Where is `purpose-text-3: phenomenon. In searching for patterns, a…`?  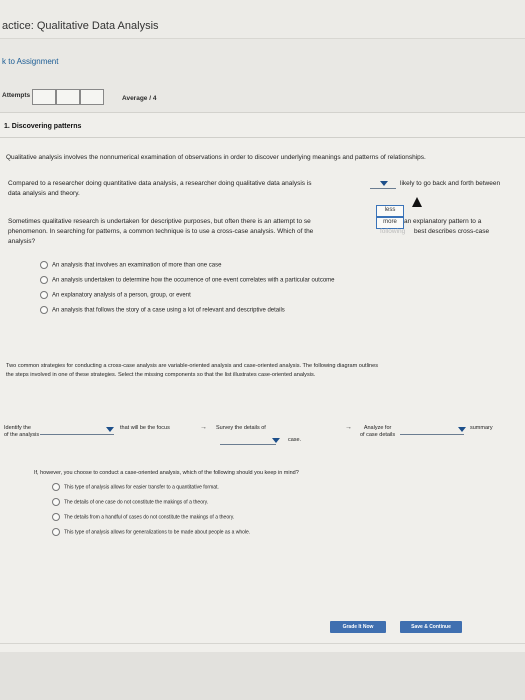 purpose-text-3: phenomenon. In searching for patterns, a… is located at coordinates (161, 231).